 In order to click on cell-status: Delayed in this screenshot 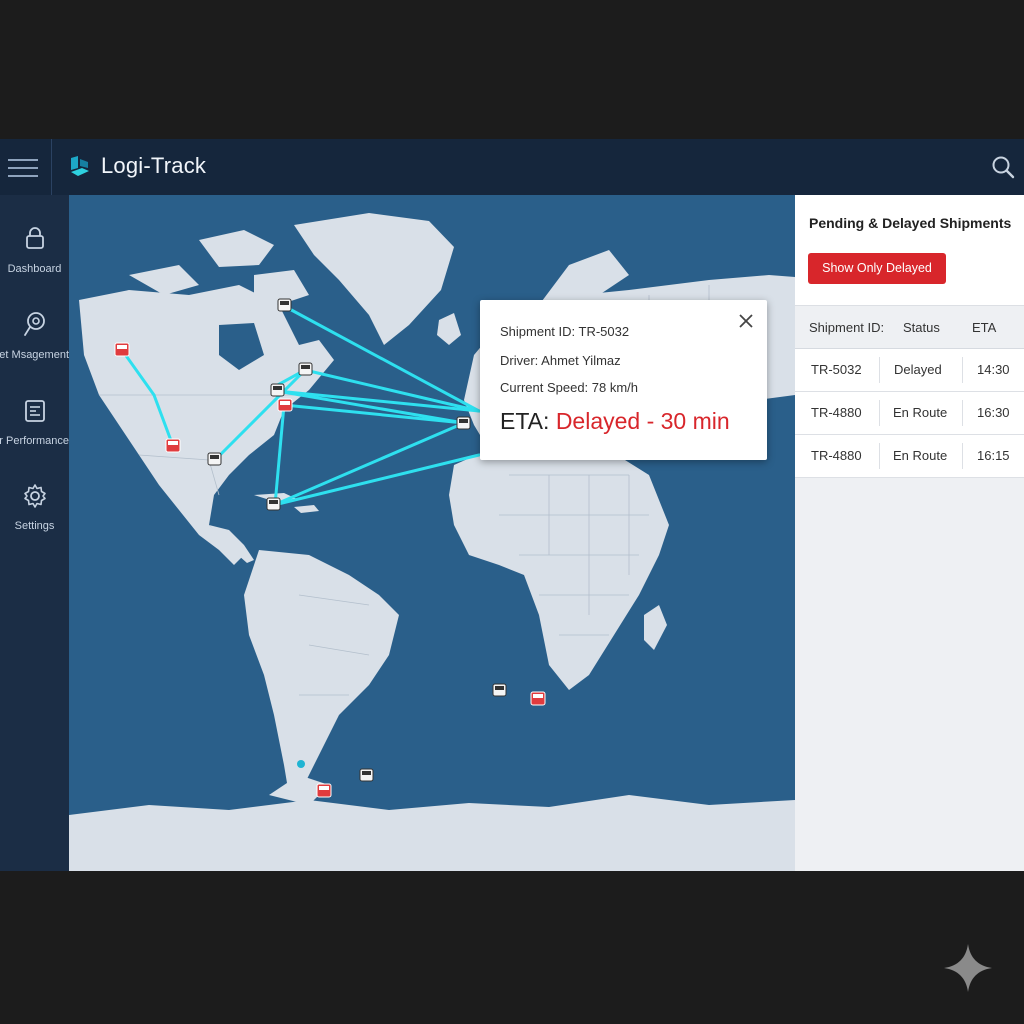, I will do `click(918, 369)`.